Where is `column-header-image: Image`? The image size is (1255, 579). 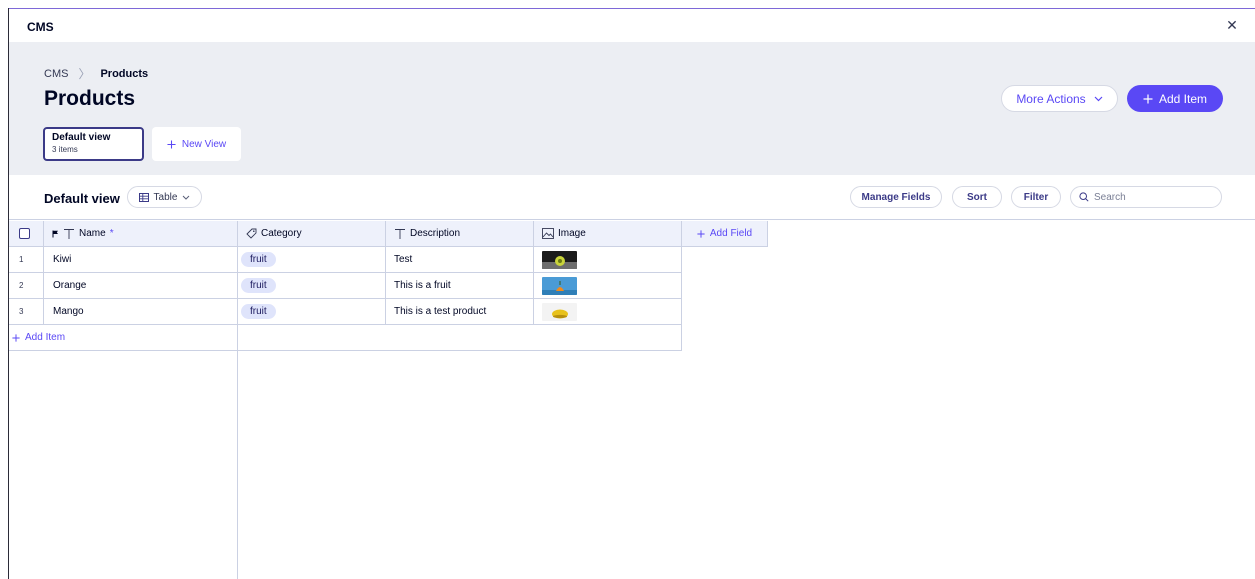 column-header-image: Image is located at coordinates (607, 233).